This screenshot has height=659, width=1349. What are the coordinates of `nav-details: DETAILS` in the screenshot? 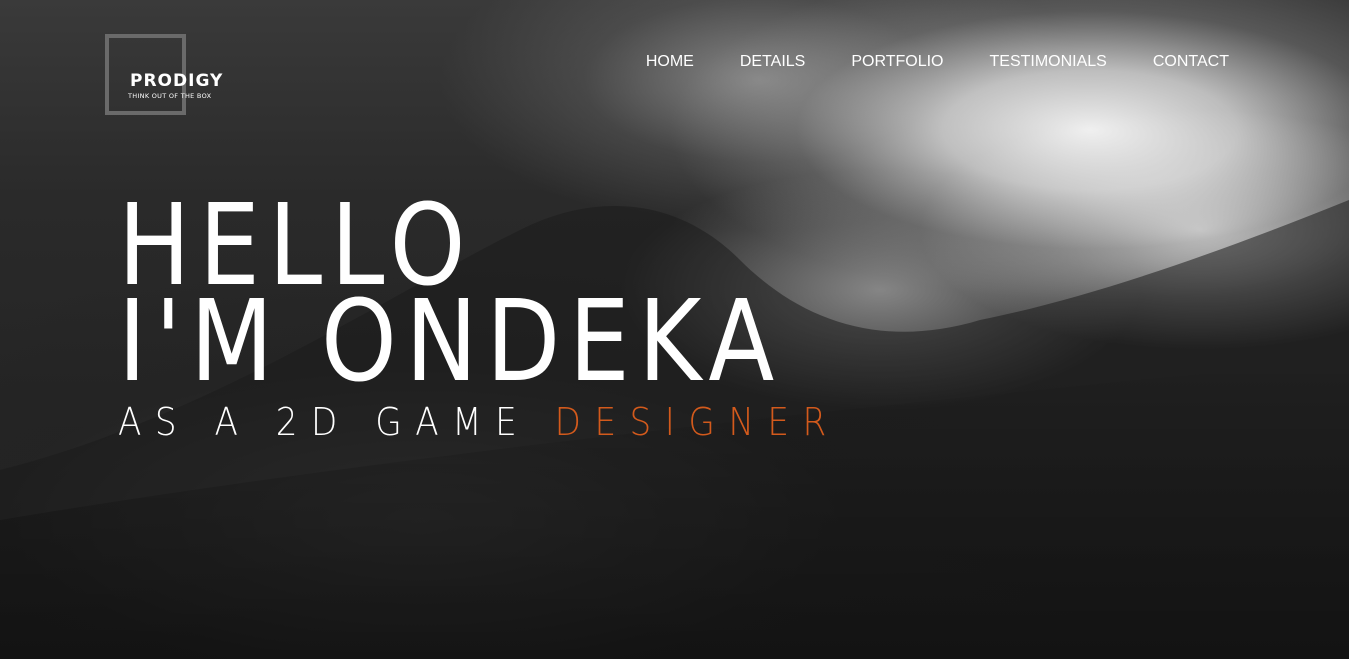 It's located at (773, 62).